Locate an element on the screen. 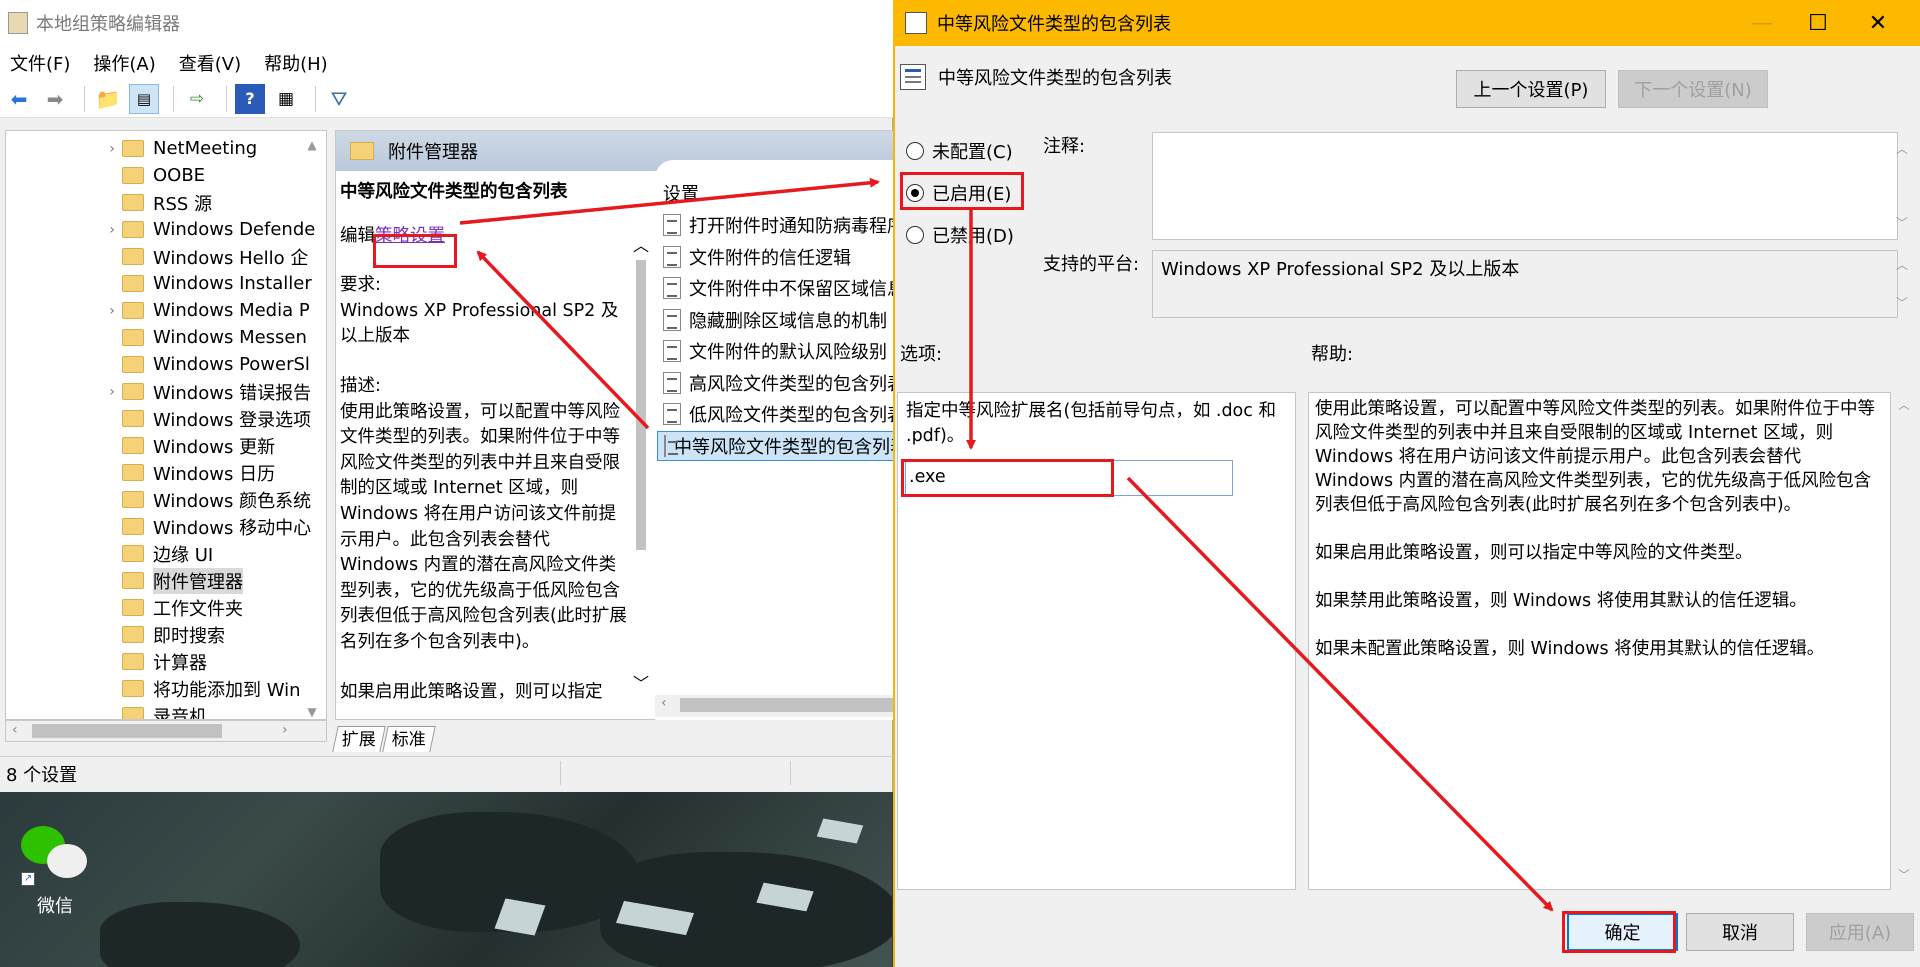 This screenshot has width=1920, height=967. setting-item: 高风险文件类型的包含列表 is located at coordinates (779, 383).